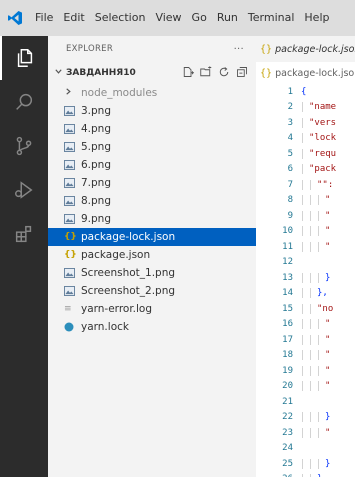 Image resolution: width=355 pixels, height=477 pixels. I want to click on code-line: 20 ", so click(305, 387).